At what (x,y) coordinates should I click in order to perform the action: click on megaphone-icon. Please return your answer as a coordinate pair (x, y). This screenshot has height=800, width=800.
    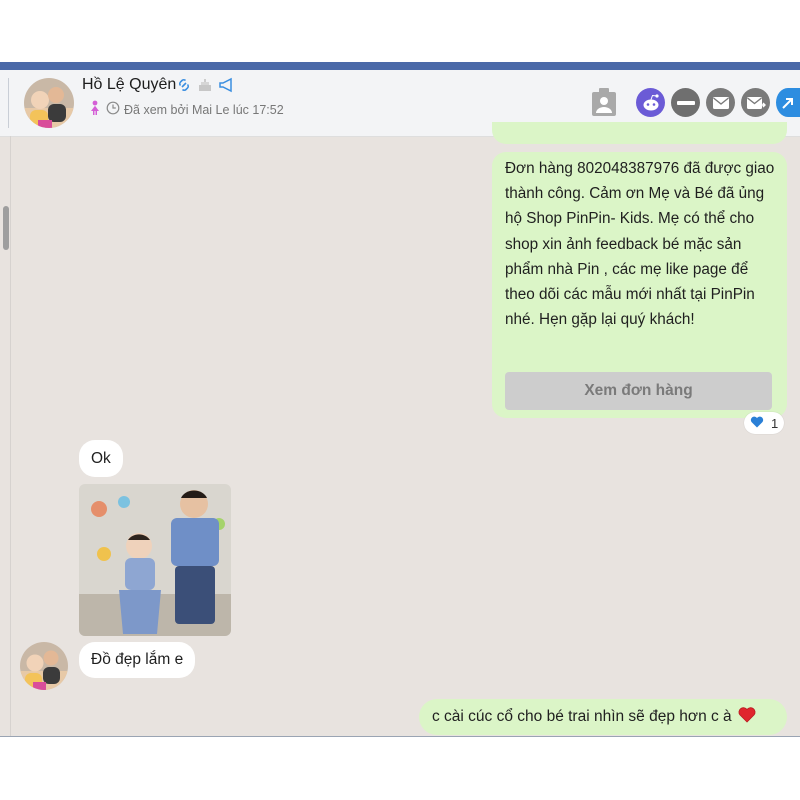
    Looking at the image, I should click on (227, 87).